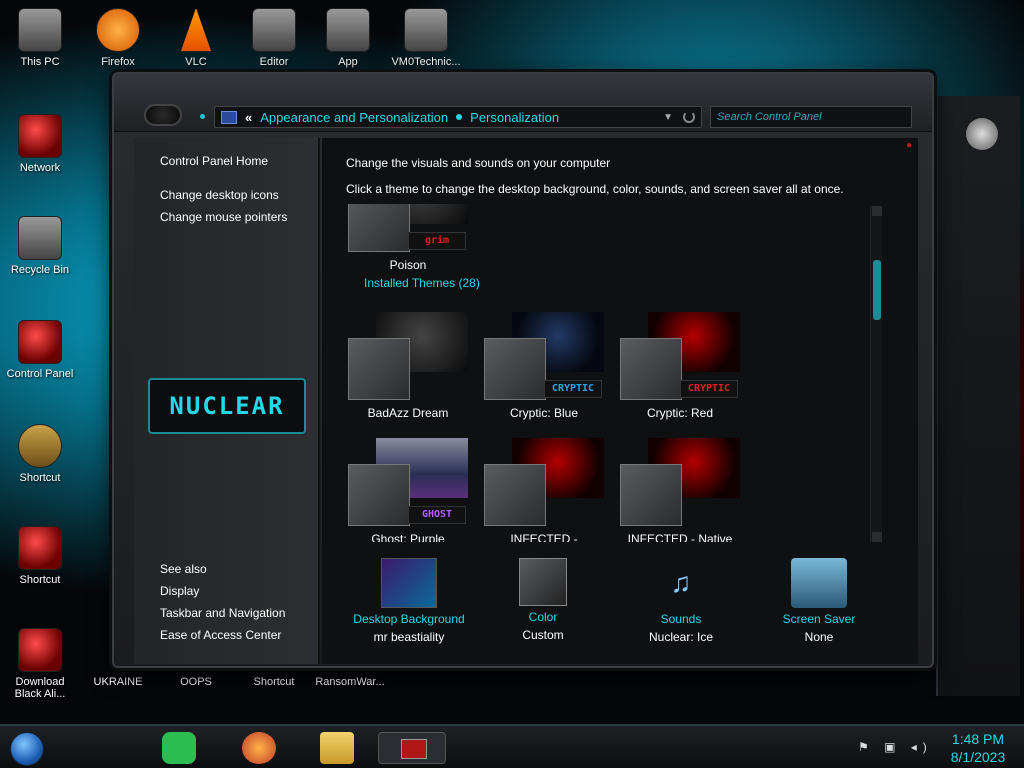  Describe the element at coordinates (118, 62) in the screenshot. I see `desktop-icon-label: Firefox` at that location.